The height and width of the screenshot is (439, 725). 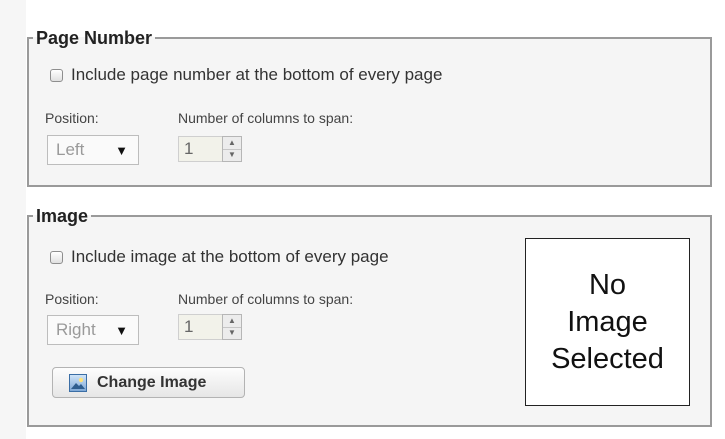 What do you see at coordinates (56, 75) in the screenshot?
I see `page-number-include-checkbox` at bounding box center [56, 75].